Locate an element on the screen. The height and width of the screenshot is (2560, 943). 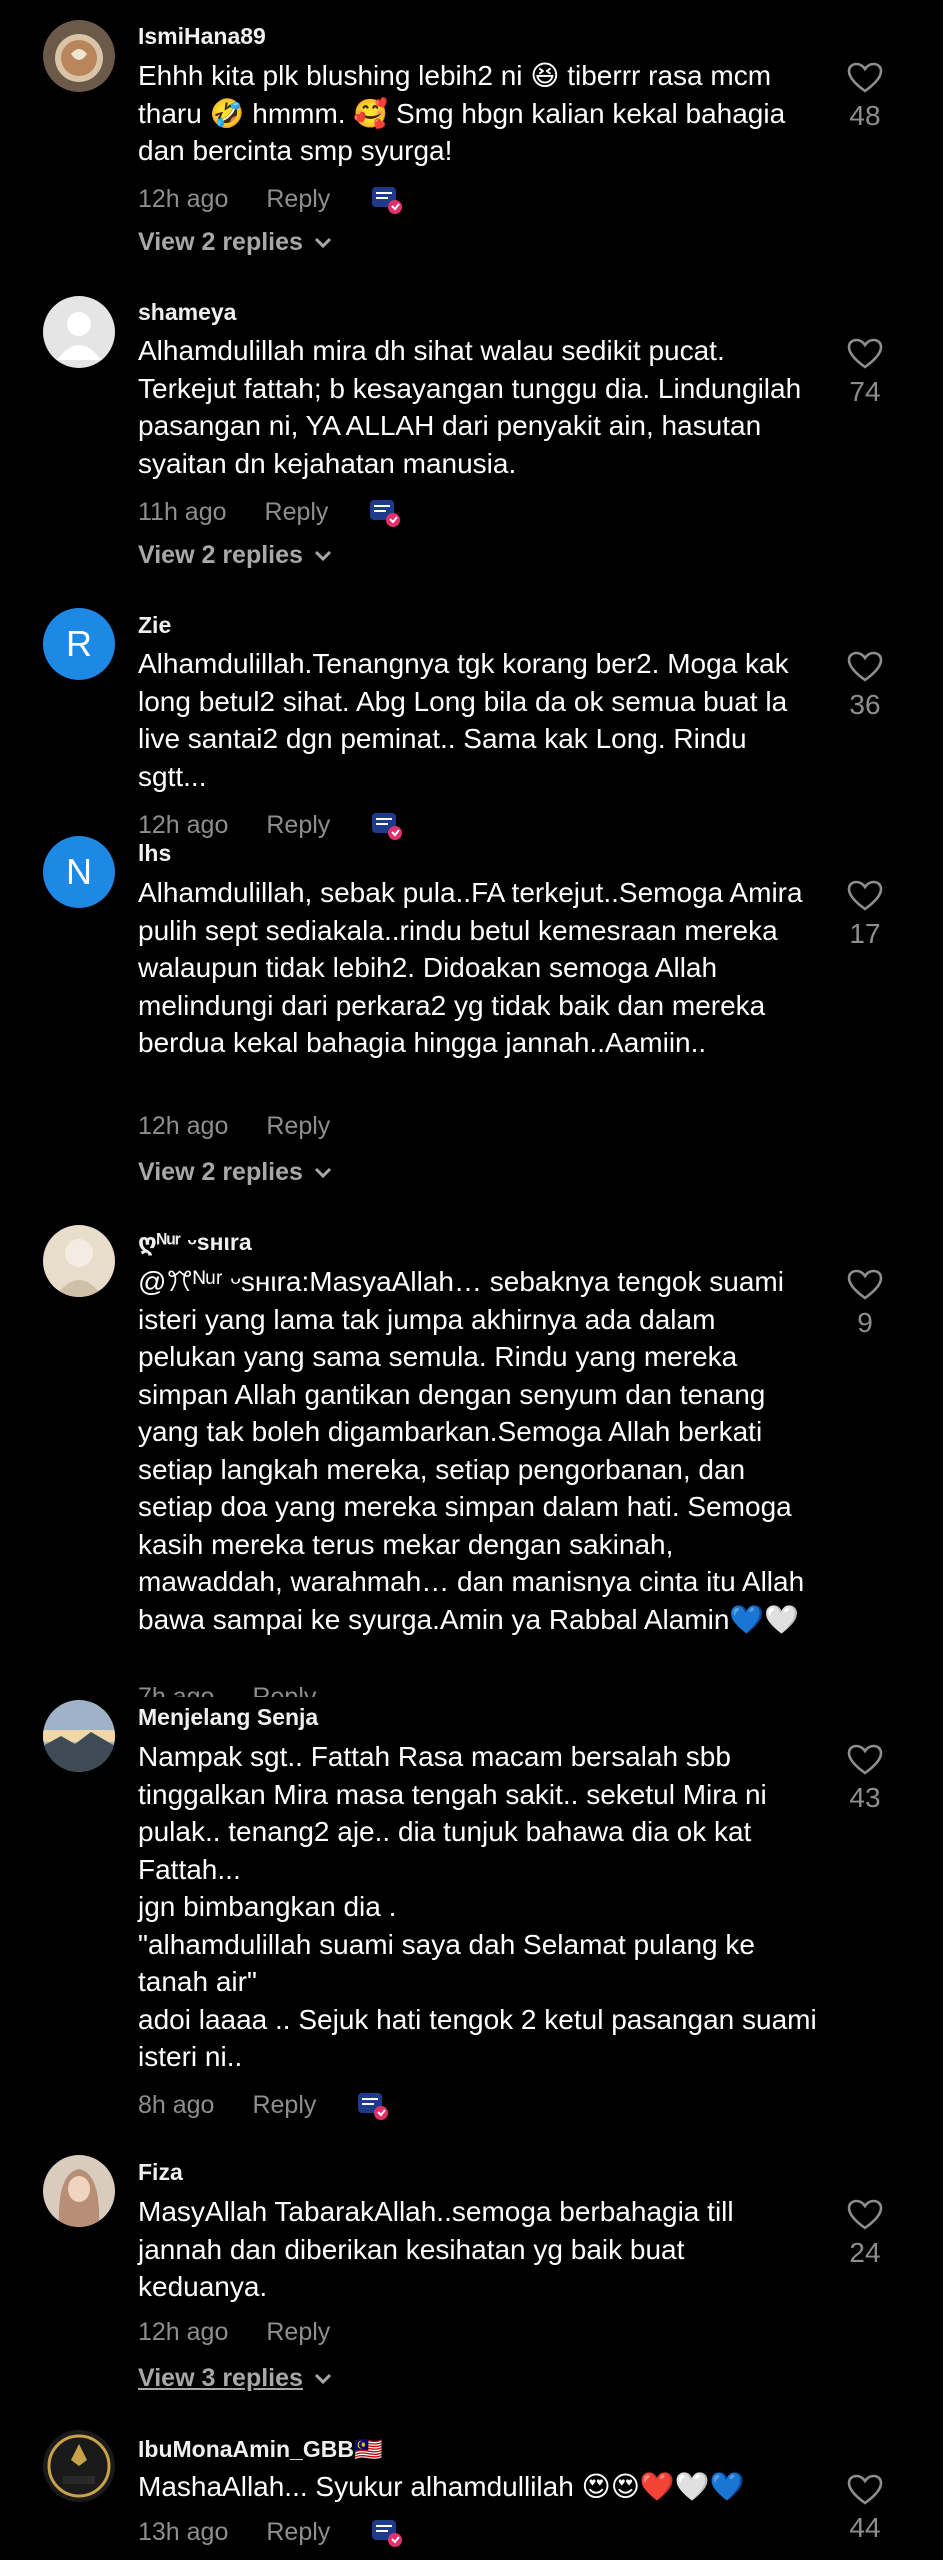
avatar: R is located at coordinates (79, 644).